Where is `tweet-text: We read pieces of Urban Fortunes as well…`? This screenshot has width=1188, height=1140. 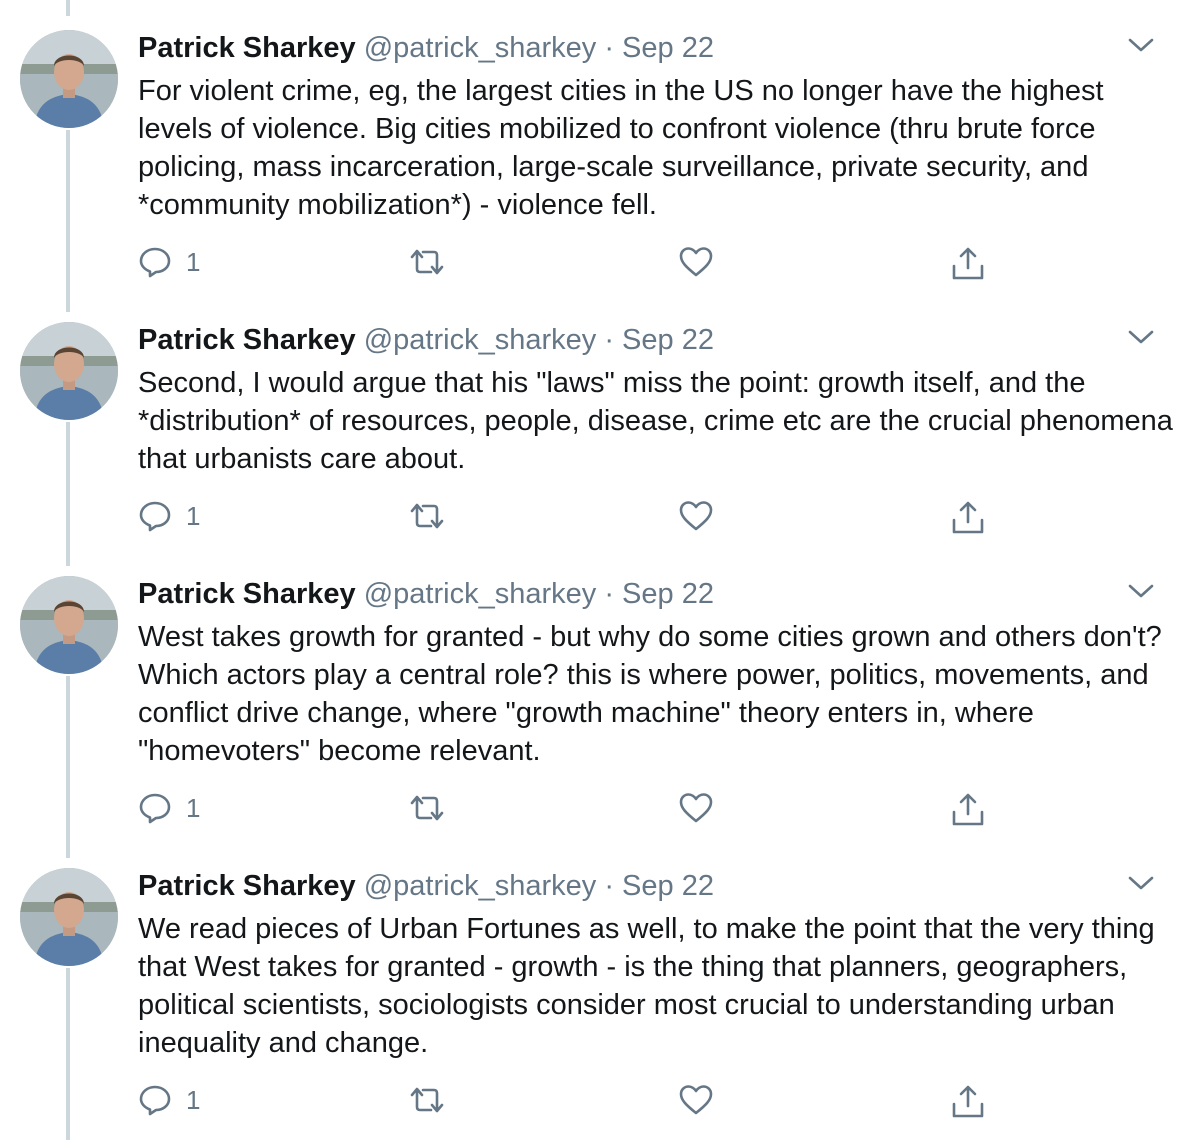
tweet-text: We read pieces of Urban Fortunes as well… is located at coordinates (646, 986).